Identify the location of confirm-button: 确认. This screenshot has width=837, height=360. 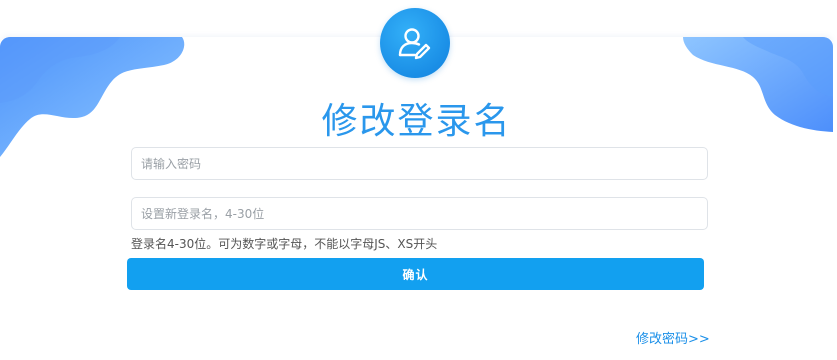
(415, 274).